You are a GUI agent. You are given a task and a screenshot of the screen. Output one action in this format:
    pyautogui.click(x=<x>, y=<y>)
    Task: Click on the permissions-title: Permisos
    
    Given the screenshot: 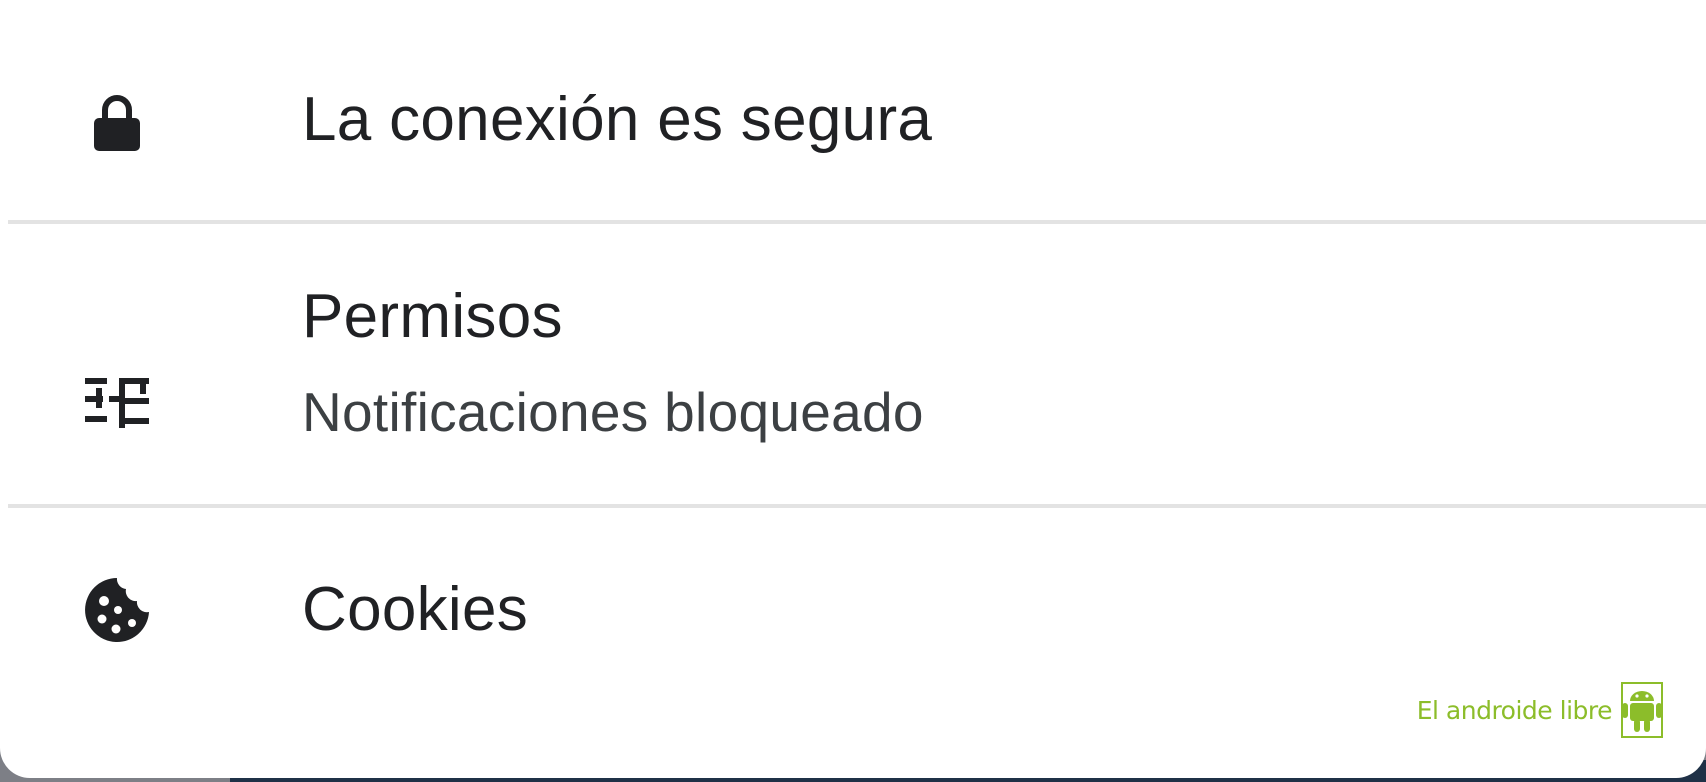 What is the action you would take?
    pyautogui.click(x=432, y=316)
    